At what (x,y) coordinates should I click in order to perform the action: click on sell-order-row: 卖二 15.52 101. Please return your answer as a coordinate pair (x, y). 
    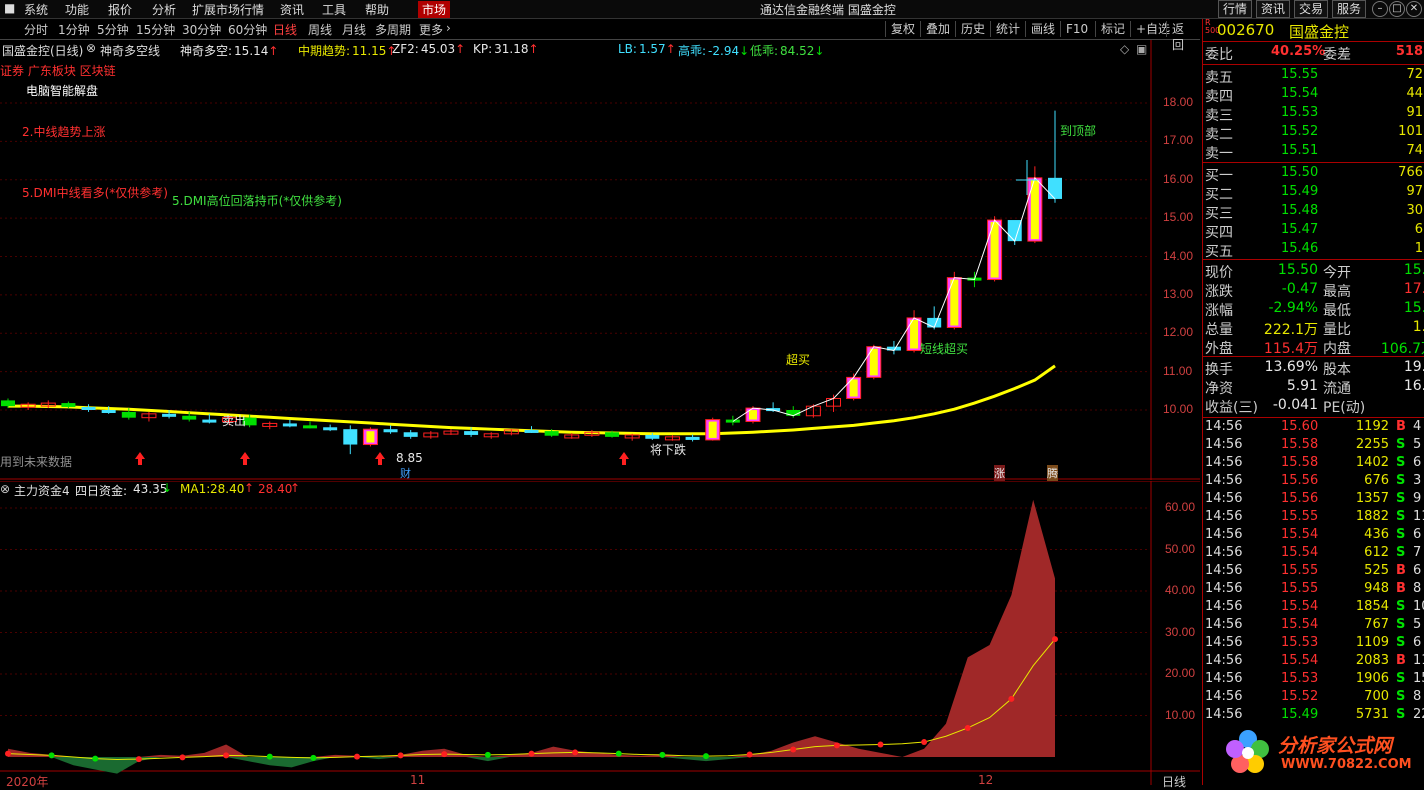
    Looking at the image, I should click on (1313, 133).